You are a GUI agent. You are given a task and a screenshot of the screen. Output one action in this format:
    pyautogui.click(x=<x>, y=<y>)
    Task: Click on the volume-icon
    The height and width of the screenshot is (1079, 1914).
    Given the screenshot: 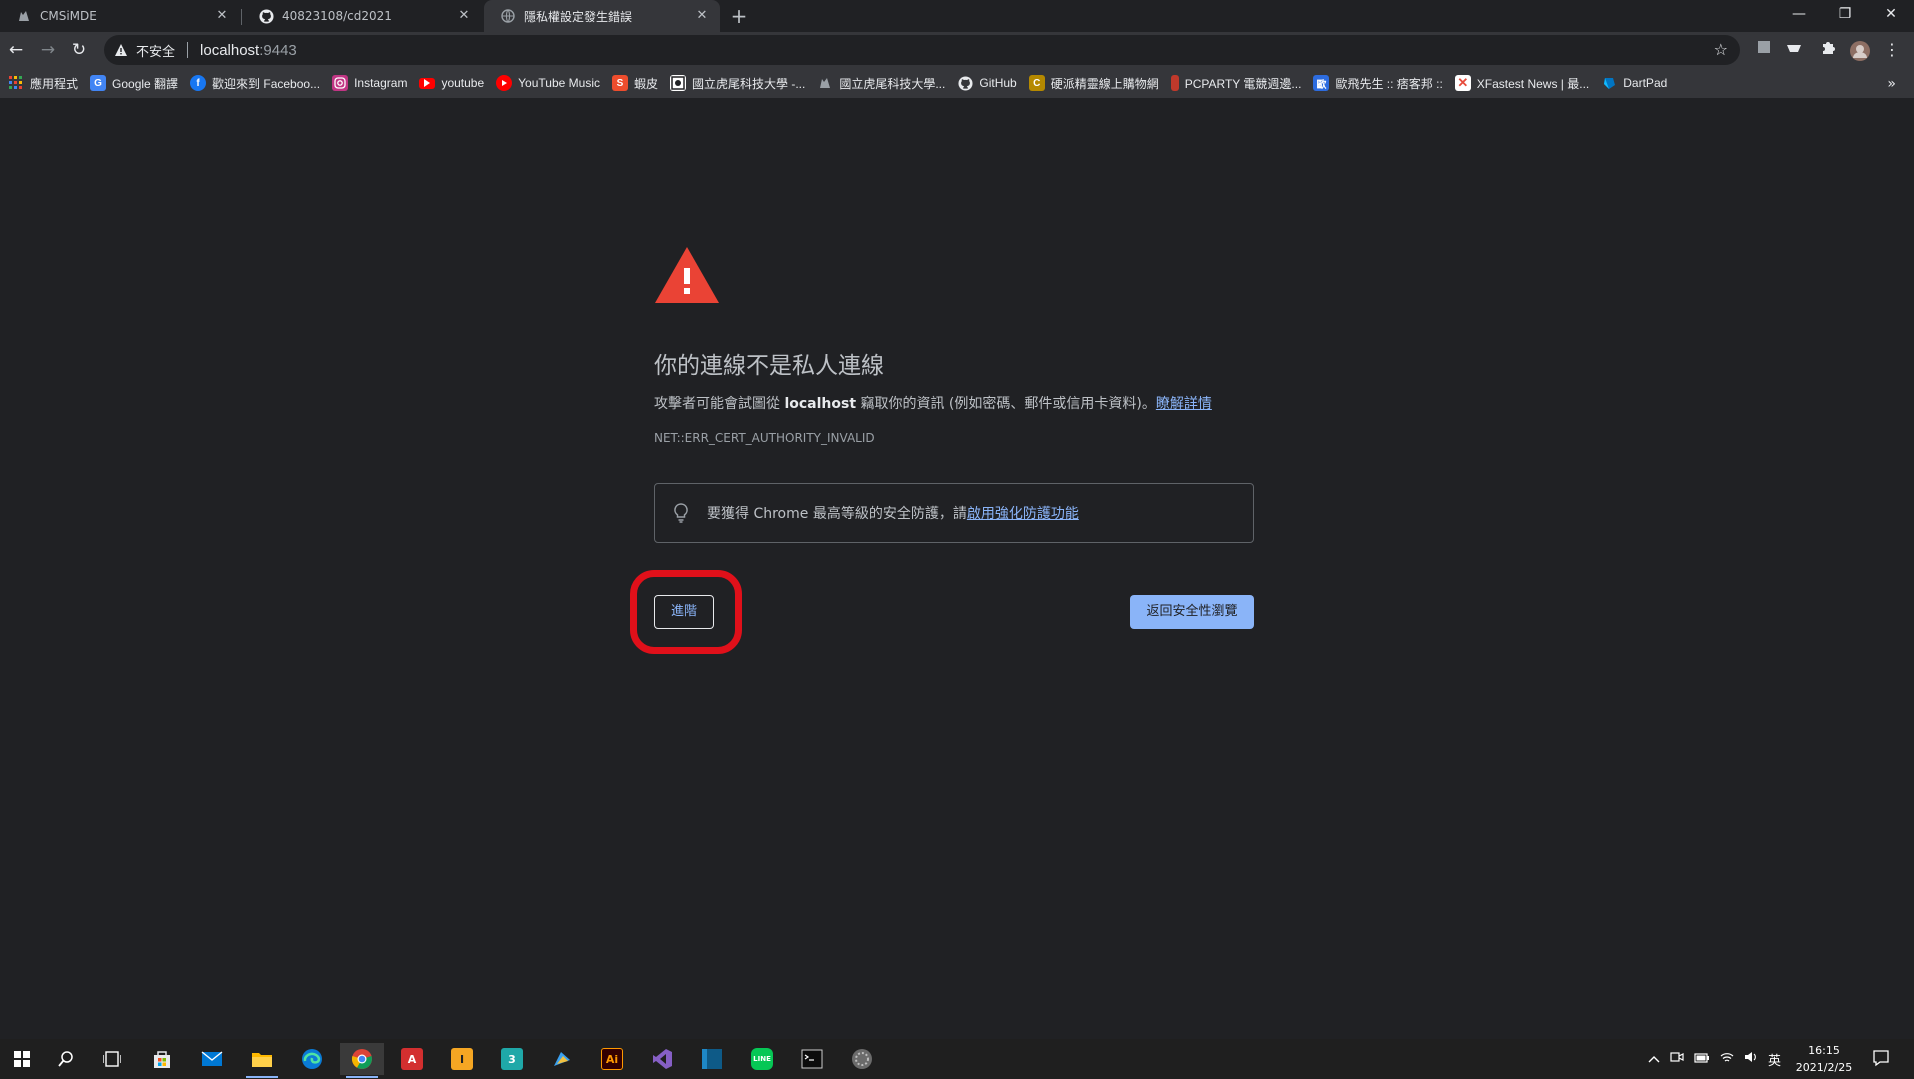 What is the action you would take?
    pyautogui.click(x=1751, y=1059)
    